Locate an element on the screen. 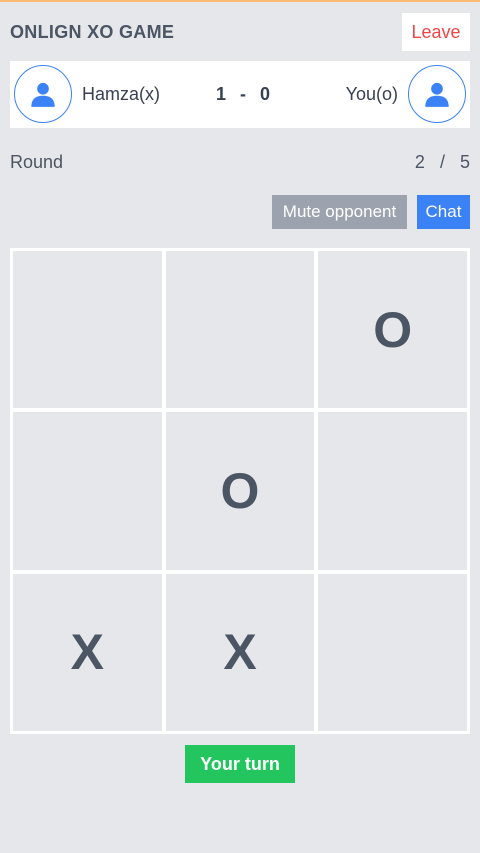 The image size is (480, 853). round-row: Round 2 / 5 is located at coordinates (240, 162).